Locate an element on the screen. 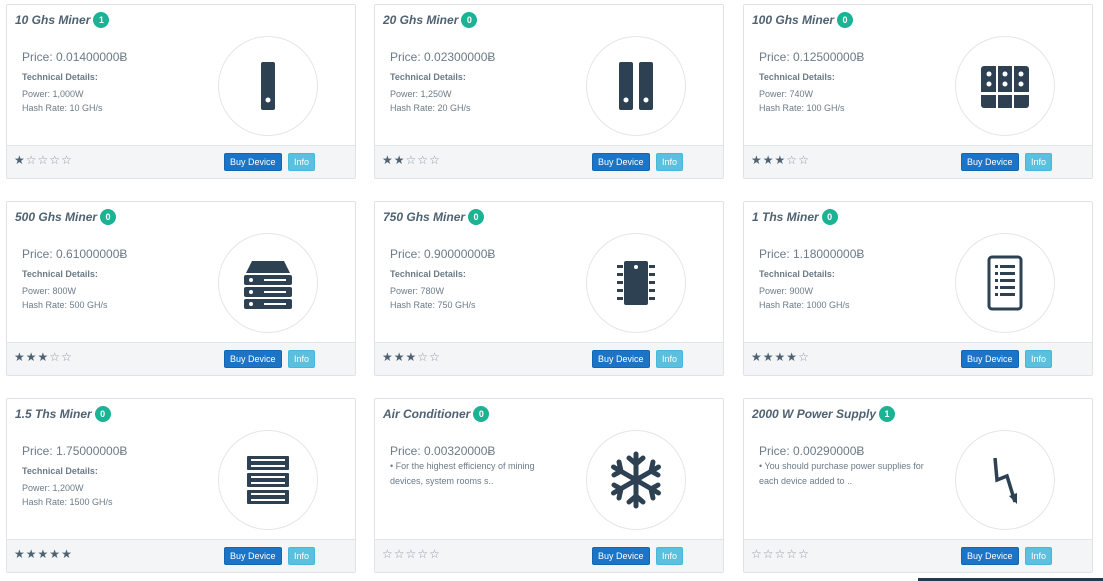  snowflake-icon is located at coordinates (636, 480).